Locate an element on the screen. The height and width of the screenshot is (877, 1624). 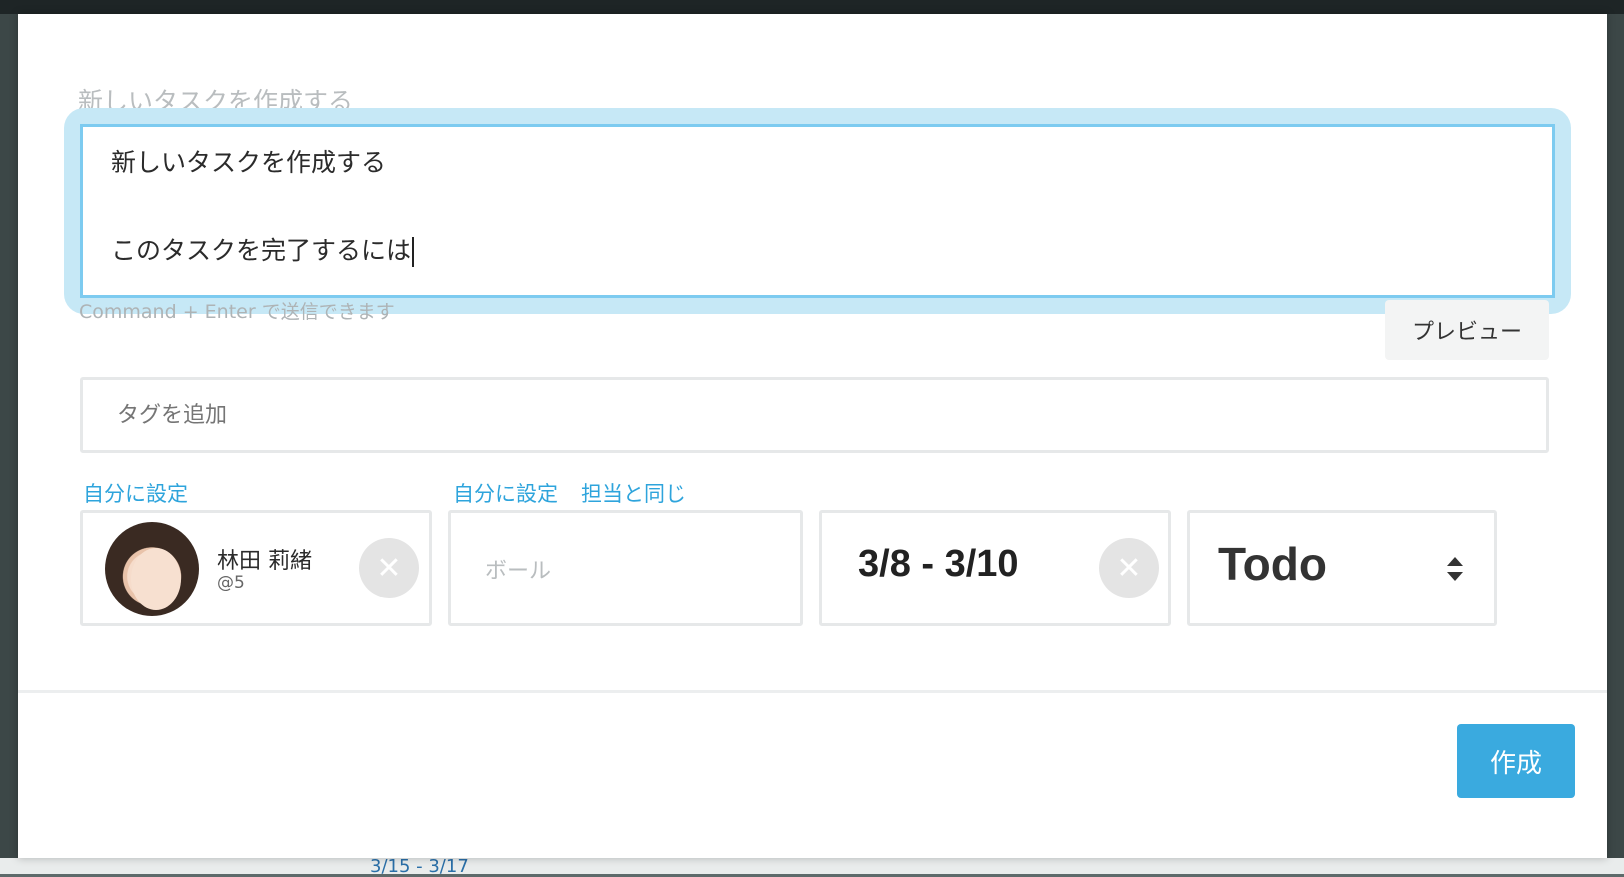
ball-field: ボール is located at coordinates (625, 568).